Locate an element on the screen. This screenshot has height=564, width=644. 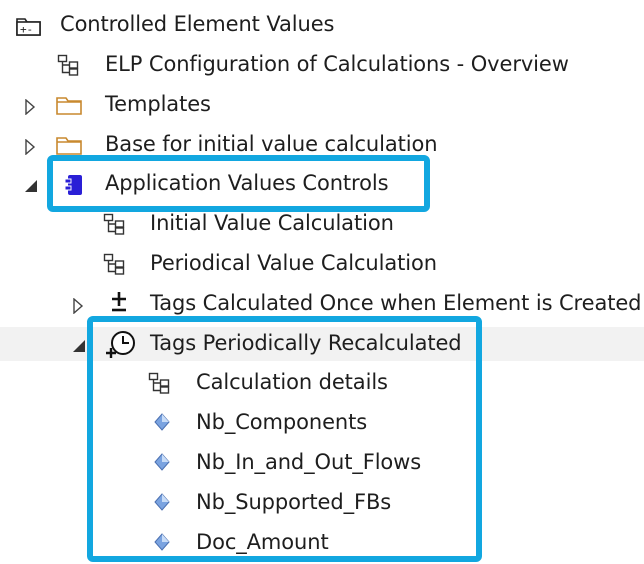
tree-root-label: Controlled Element Values is located at coordinates (197, 24).